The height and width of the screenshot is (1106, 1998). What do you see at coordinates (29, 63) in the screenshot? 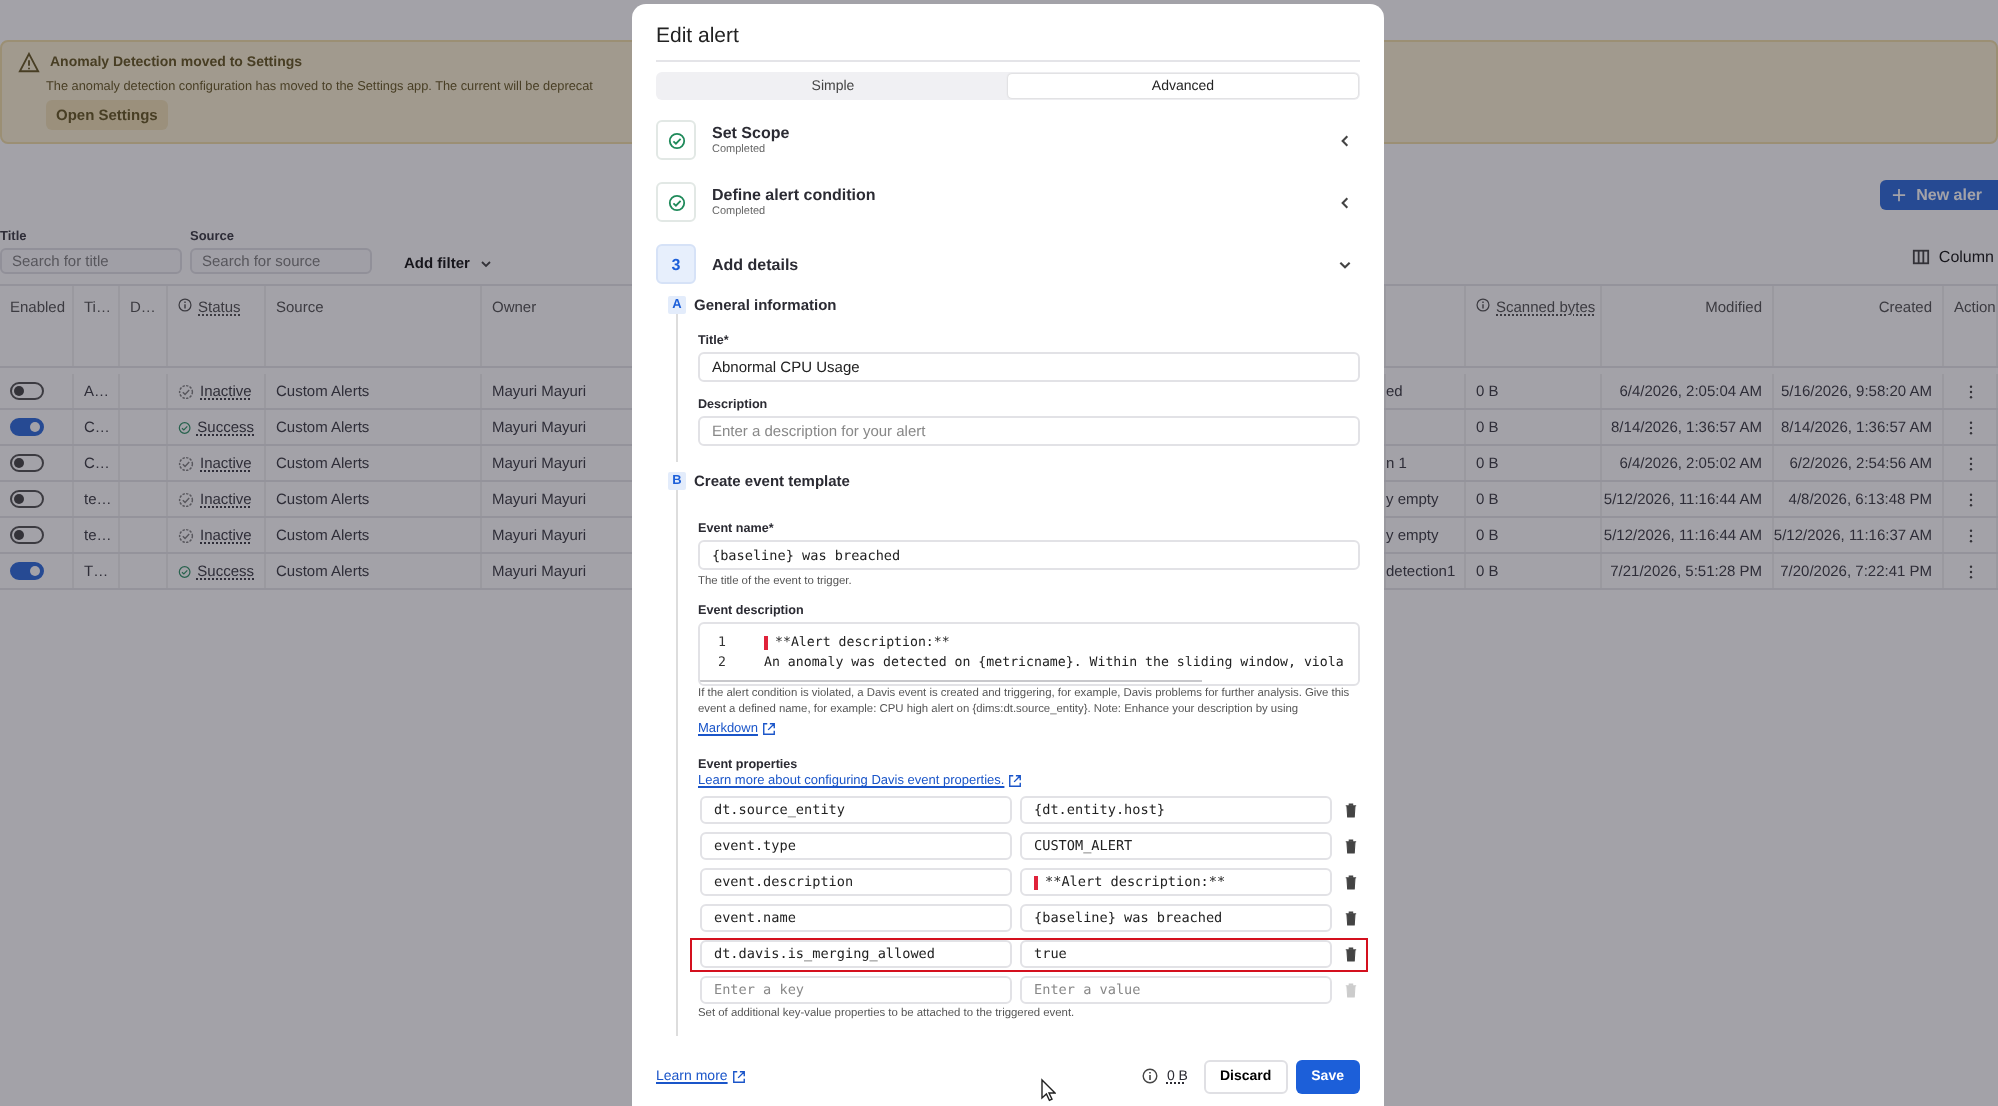
I see `warning-icon` at bounding box center [29, 63].